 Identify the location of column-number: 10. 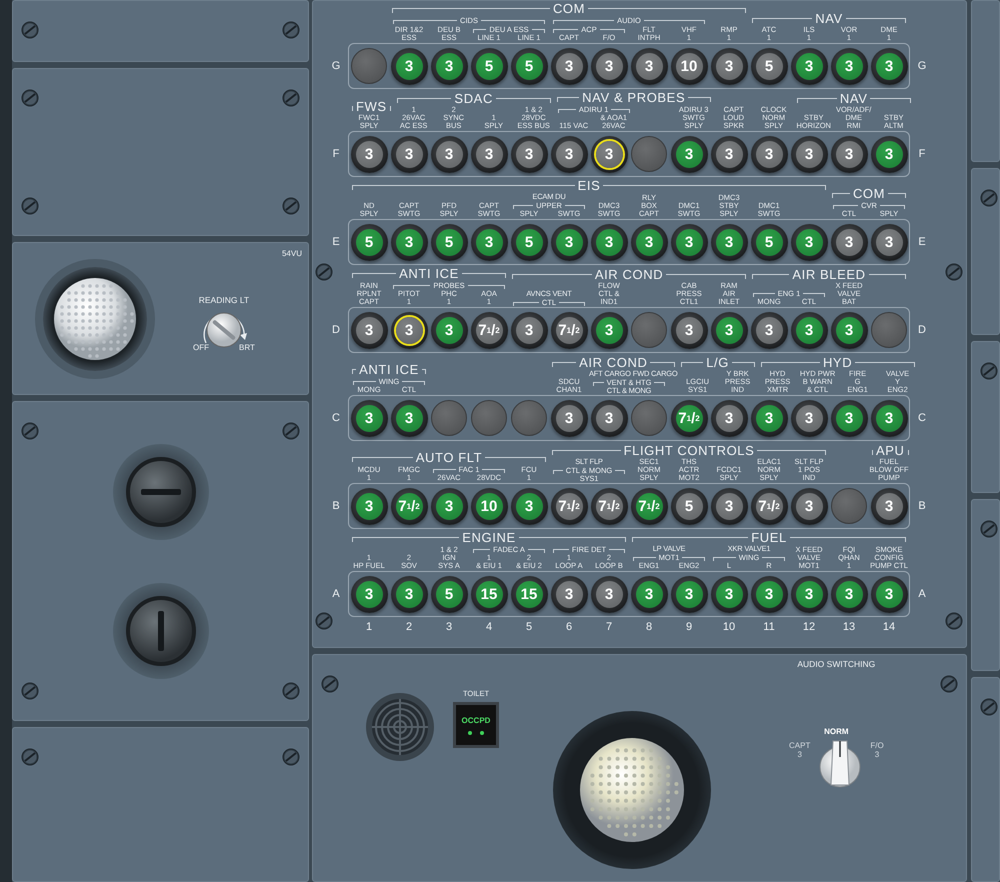
(729, 627).